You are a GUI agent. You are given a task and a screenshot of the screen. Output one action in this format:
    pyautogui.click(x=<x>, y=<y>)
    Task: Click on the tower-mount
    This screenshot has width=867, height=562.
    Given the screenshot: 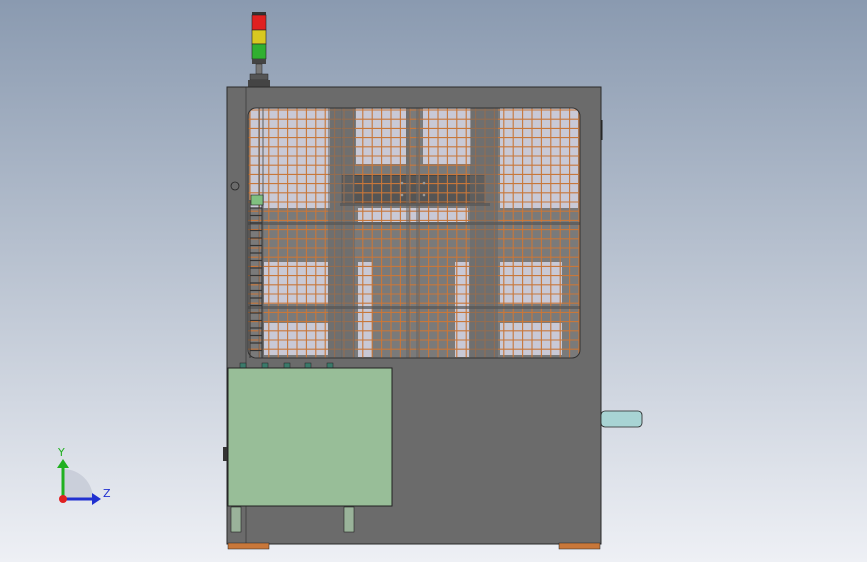 What is the action you would take?
    pyautogui.click(x=259, y=77)
    